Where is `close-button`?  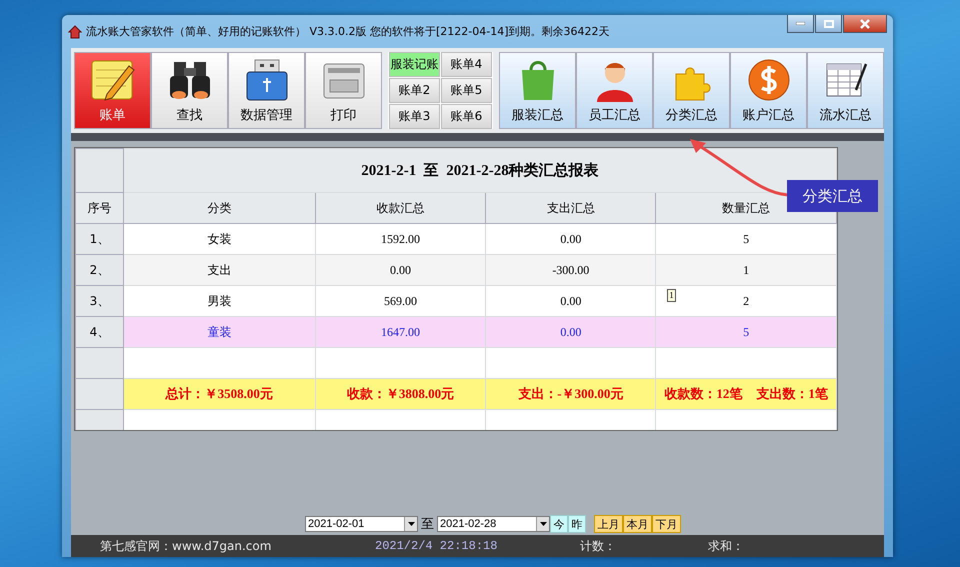
close-button is located at coordinates (865, 24).